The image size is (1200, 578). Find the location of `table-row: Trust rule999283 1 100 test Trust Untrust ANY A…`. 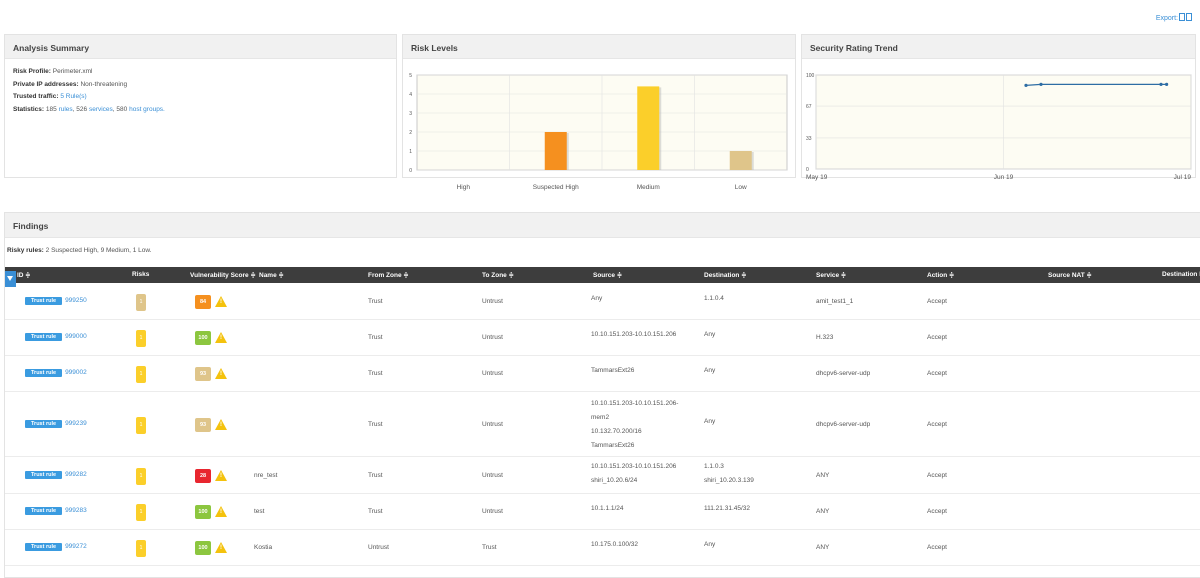

table-row: Trust rule999283 1 100 test Trust Untrust ANY A… is located at coordinates (602, 512).